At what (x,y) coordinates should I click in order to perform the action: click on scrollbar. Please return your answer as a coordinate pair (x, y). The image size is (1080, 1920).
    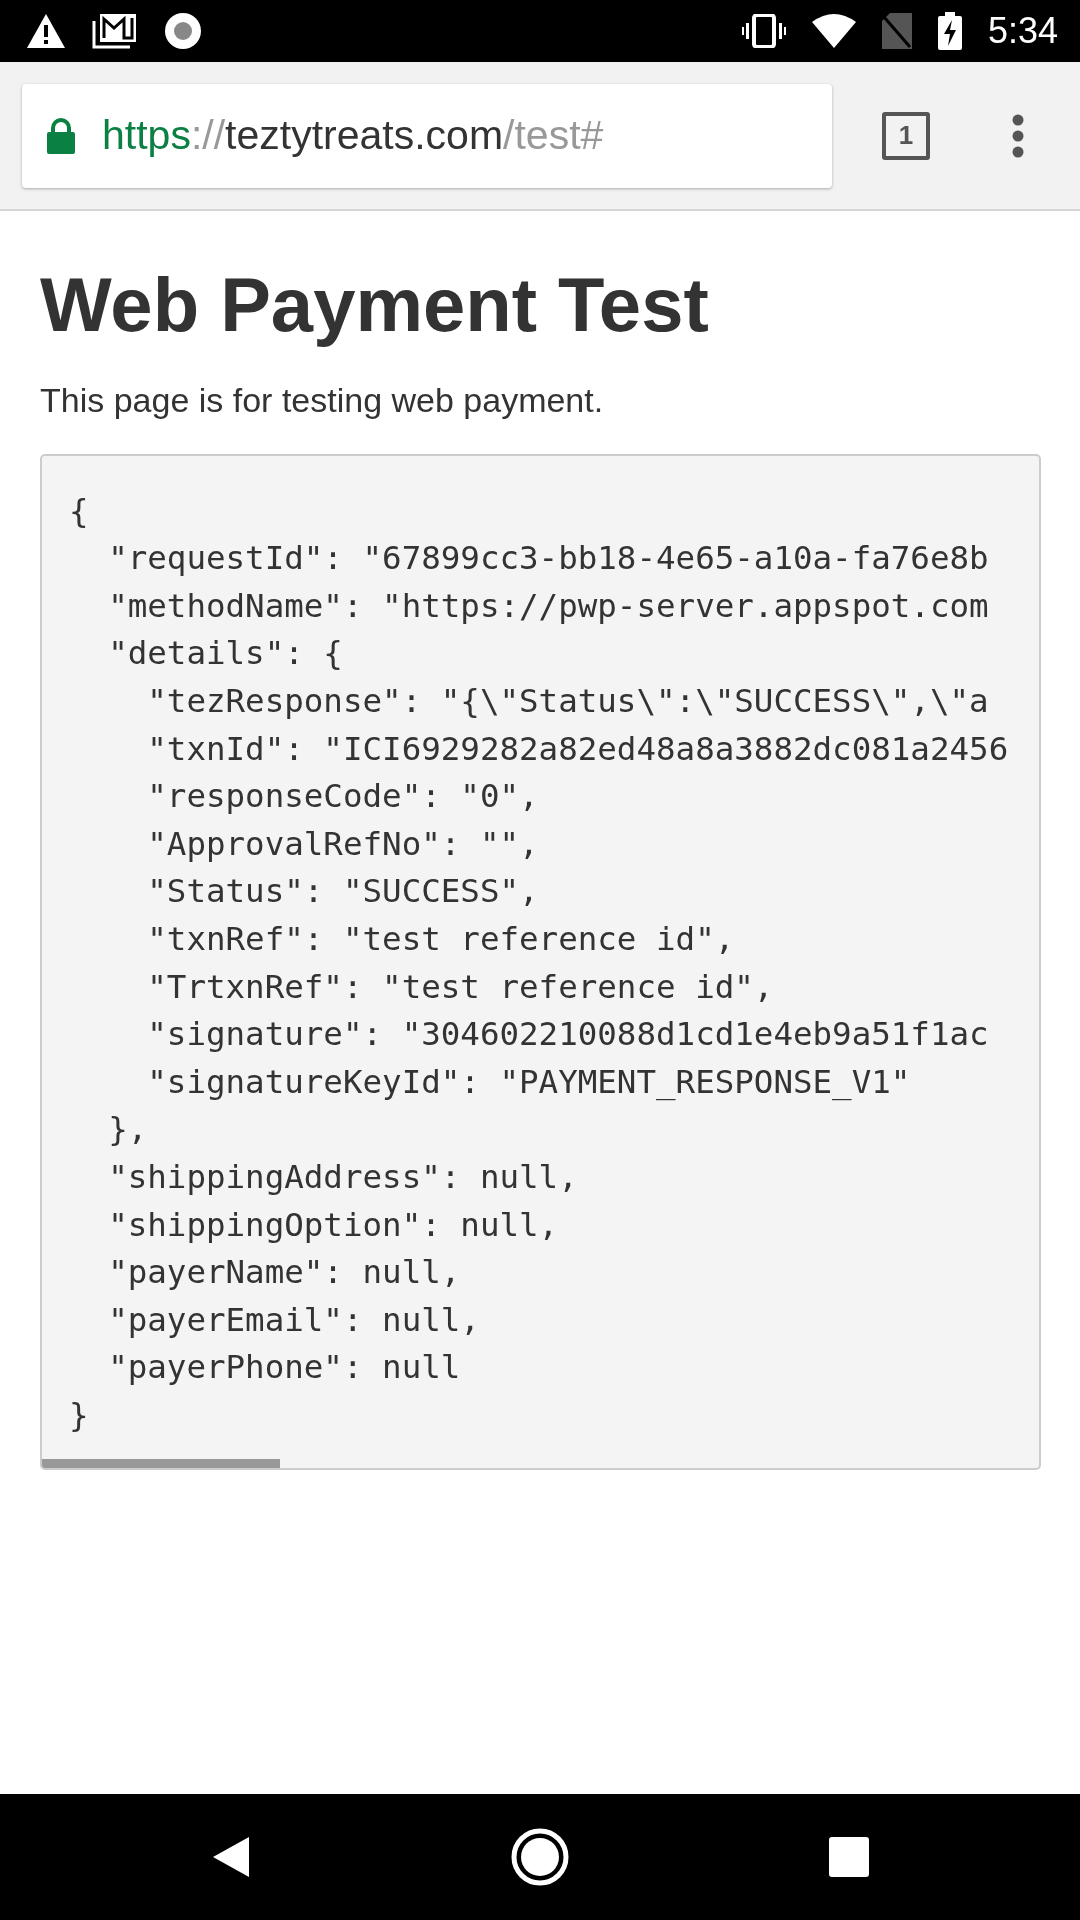
    Looking at the image, I should click on (161, 1464).